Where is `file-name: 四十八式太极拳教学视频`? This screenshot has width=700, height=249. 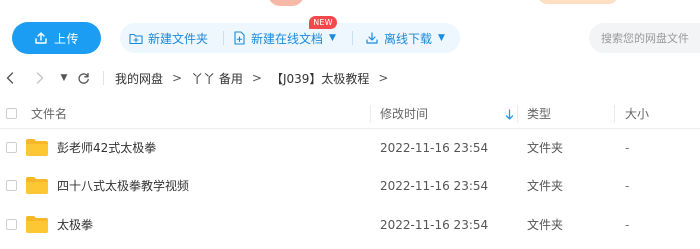 file-name: 四十八式太极拳教学视频 is located at coordinates (123, 186).